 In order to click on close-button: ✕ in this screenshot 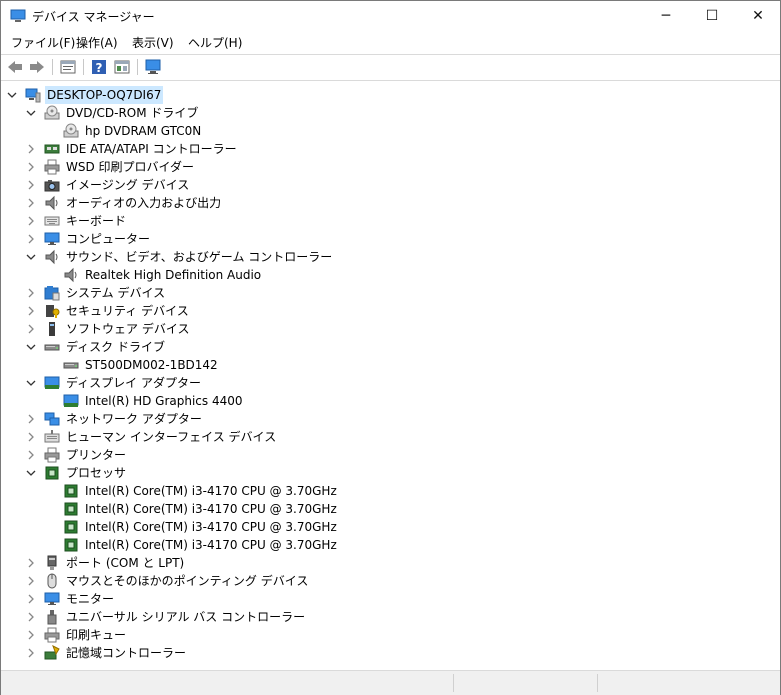, I will do `click(758, 16)`.